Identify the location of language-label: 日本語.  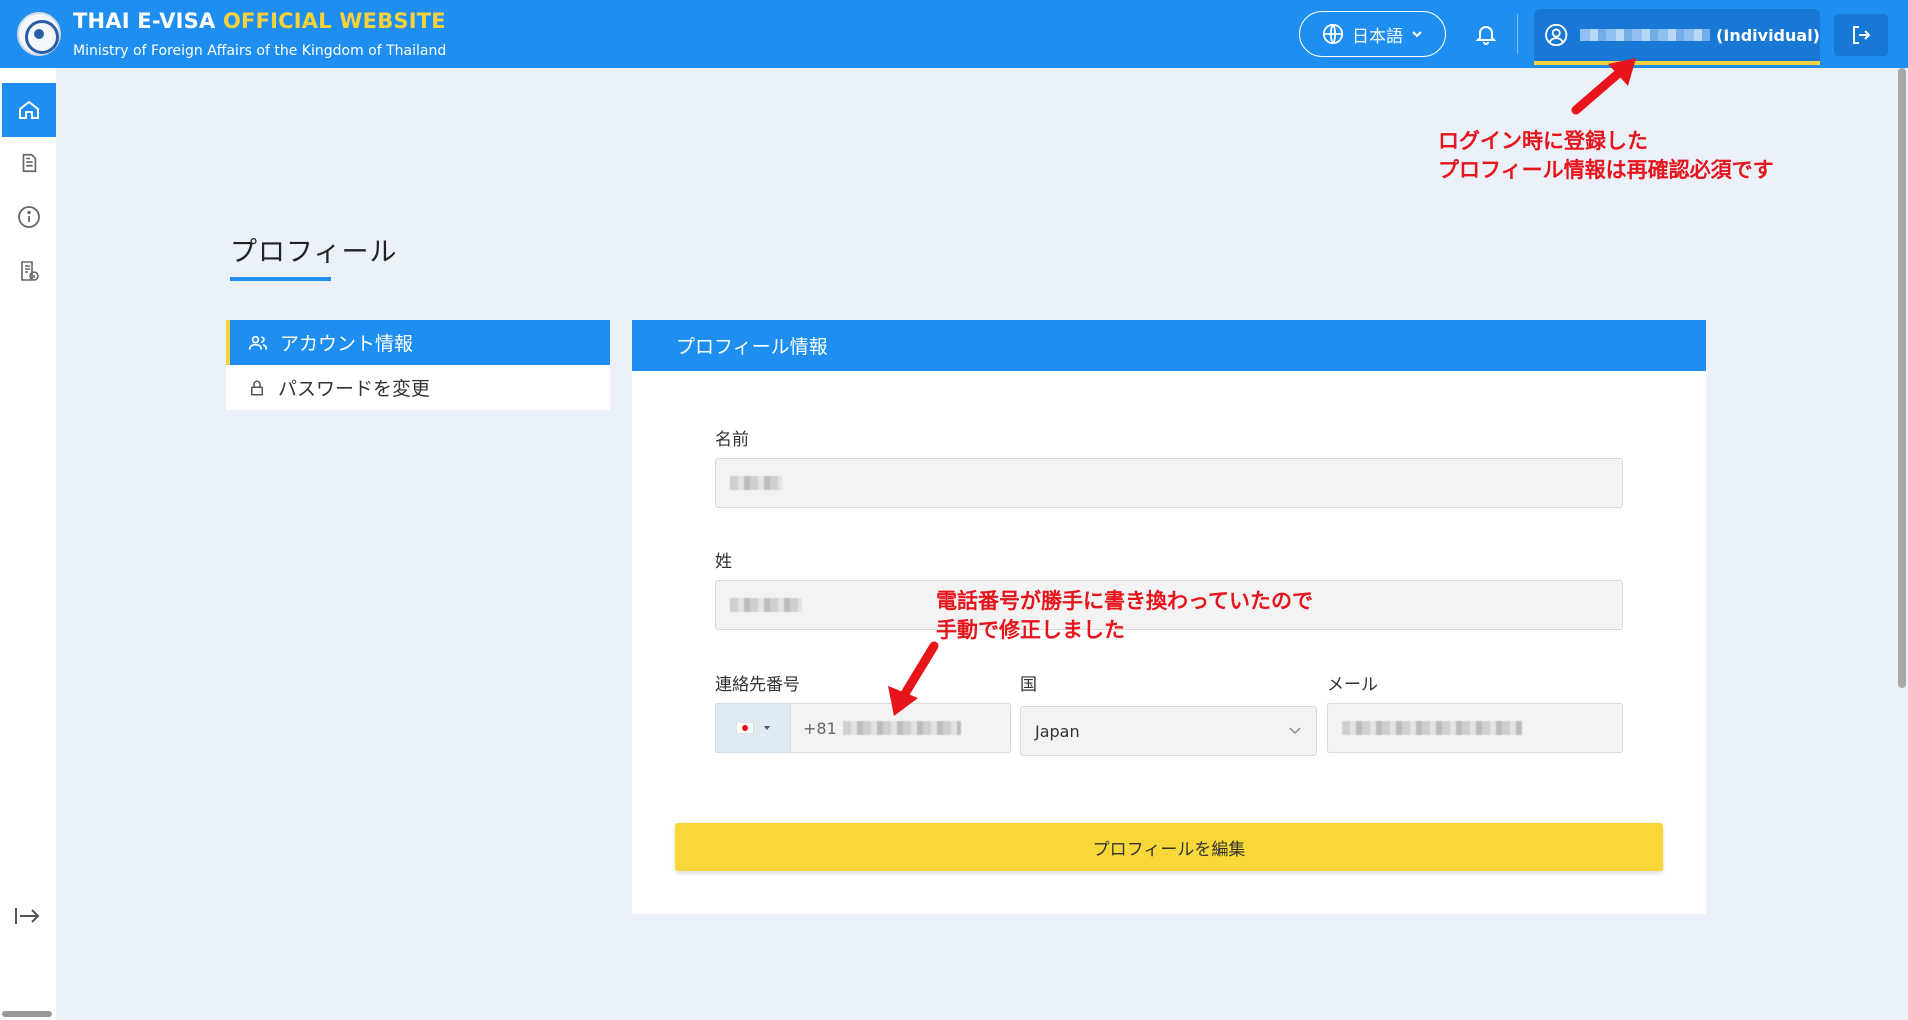
(1377, 36).